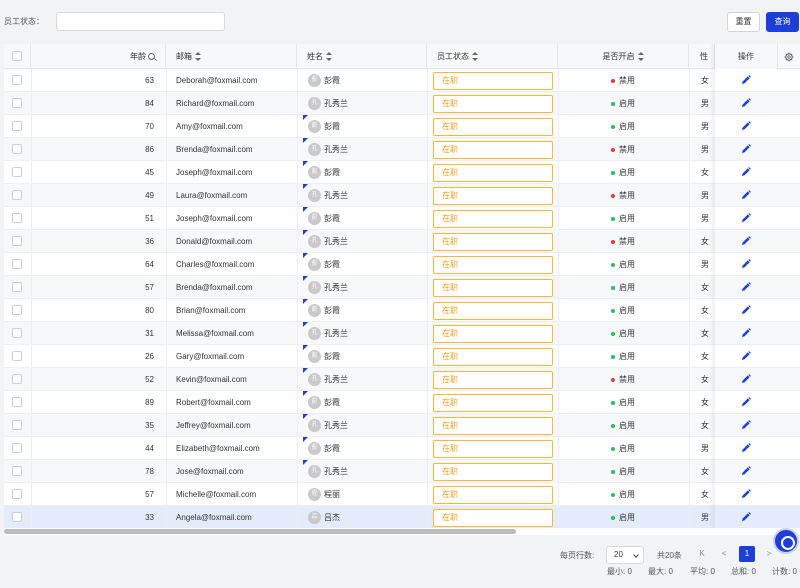 The image size is (800, 588). I want to click on page-1-button: 1, so click(747, 554).